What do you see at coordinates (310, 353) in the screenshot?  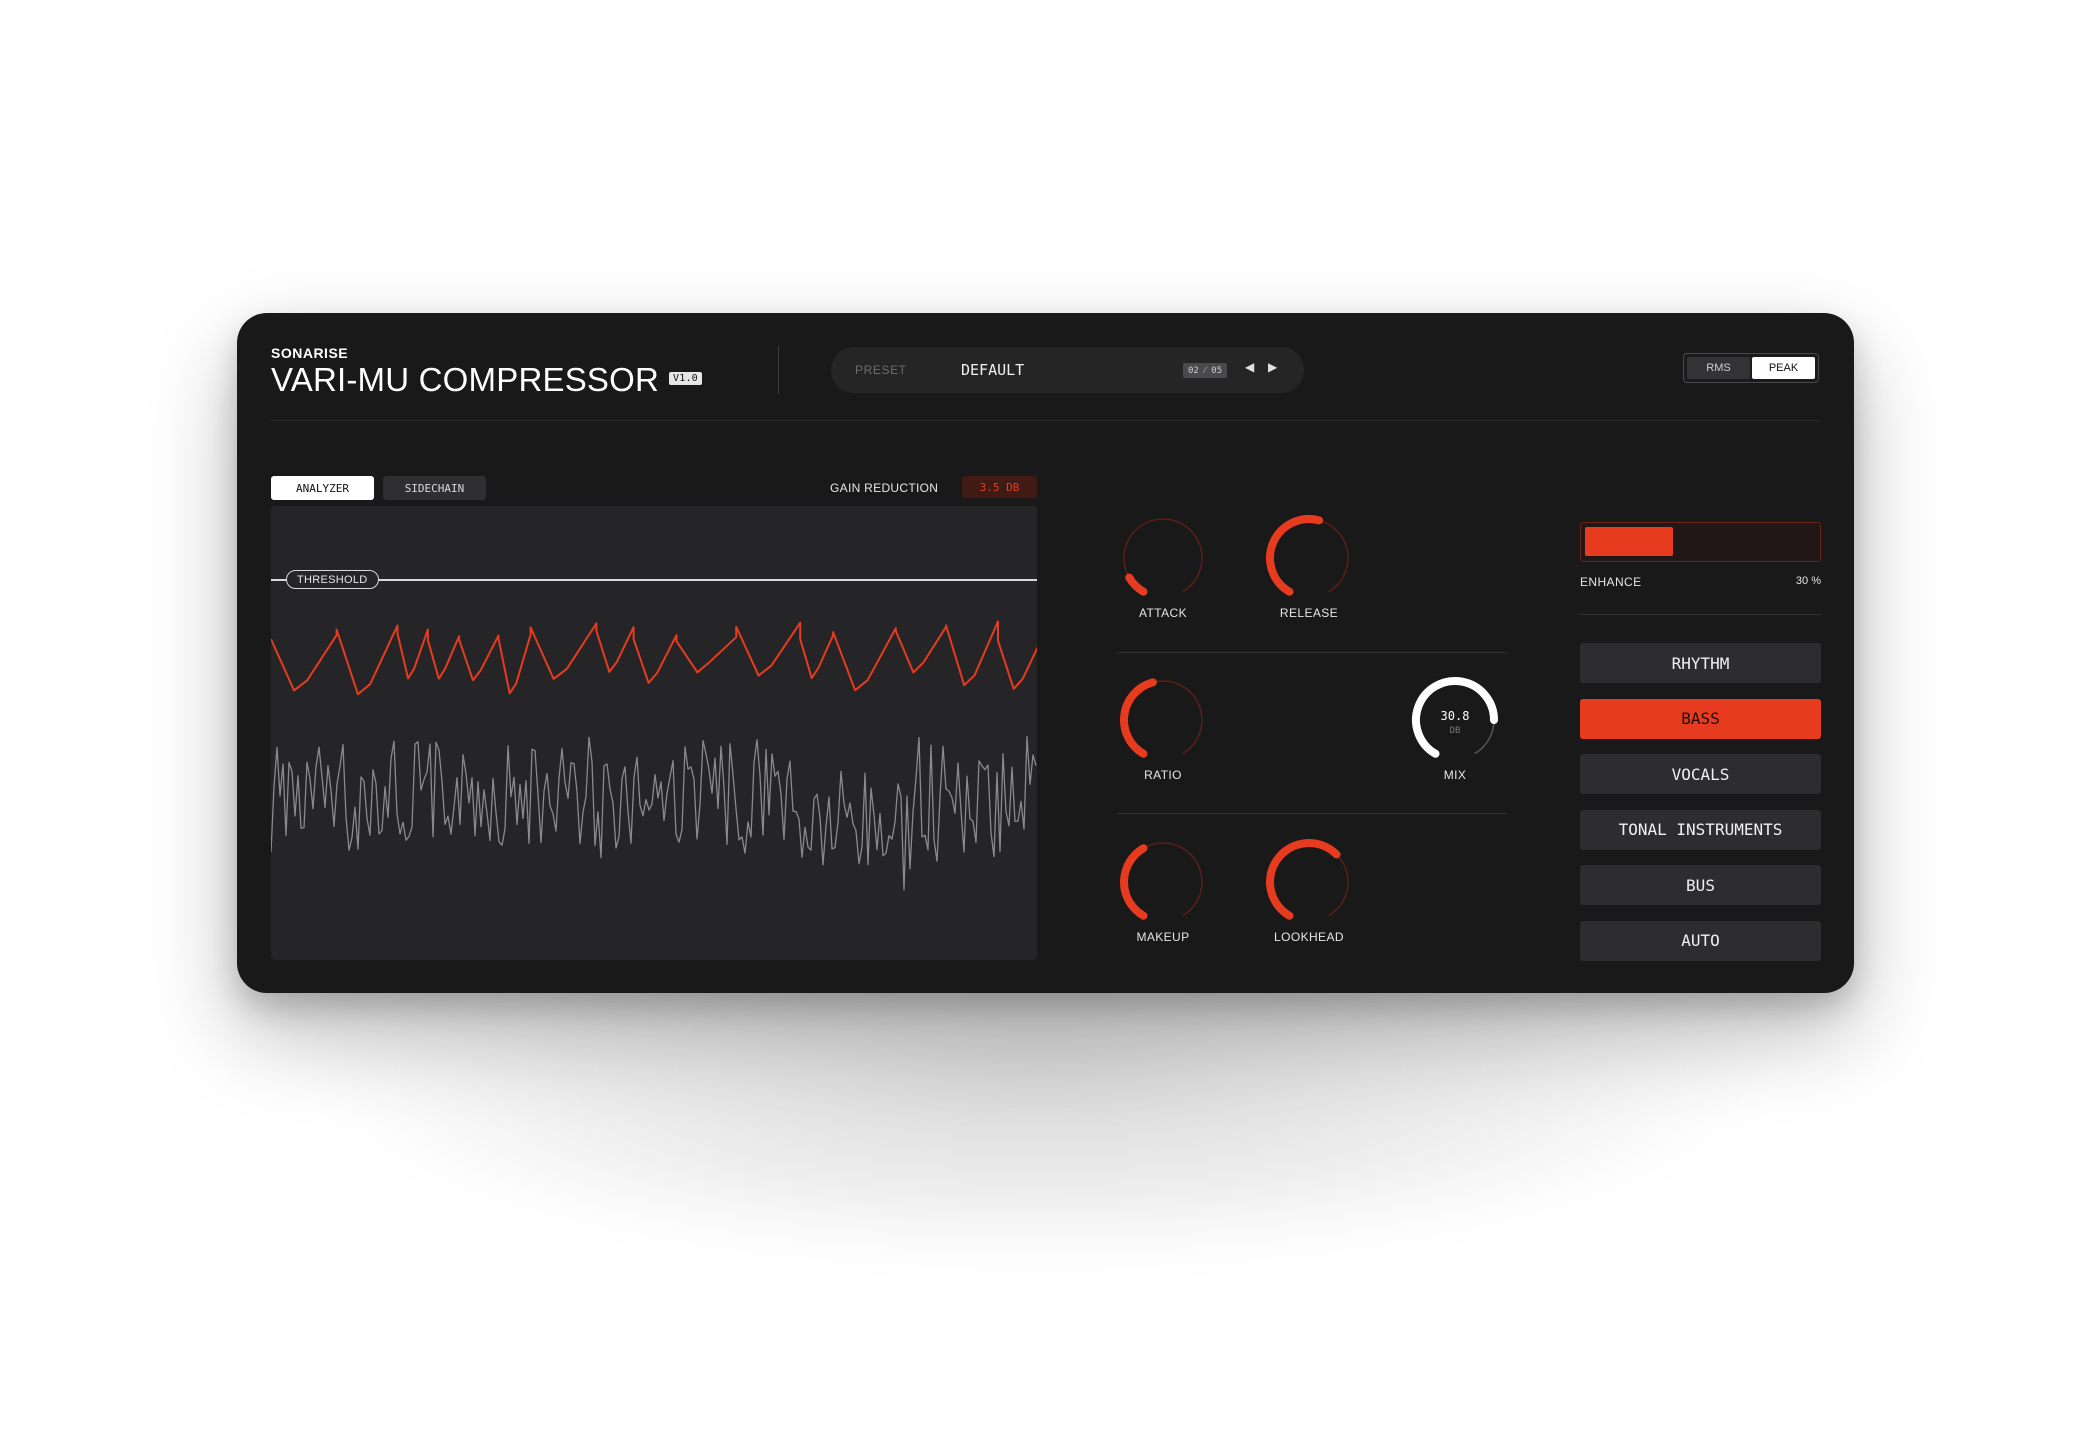 I see `brand-name: SONARISE` at bounding box center [310, 353].